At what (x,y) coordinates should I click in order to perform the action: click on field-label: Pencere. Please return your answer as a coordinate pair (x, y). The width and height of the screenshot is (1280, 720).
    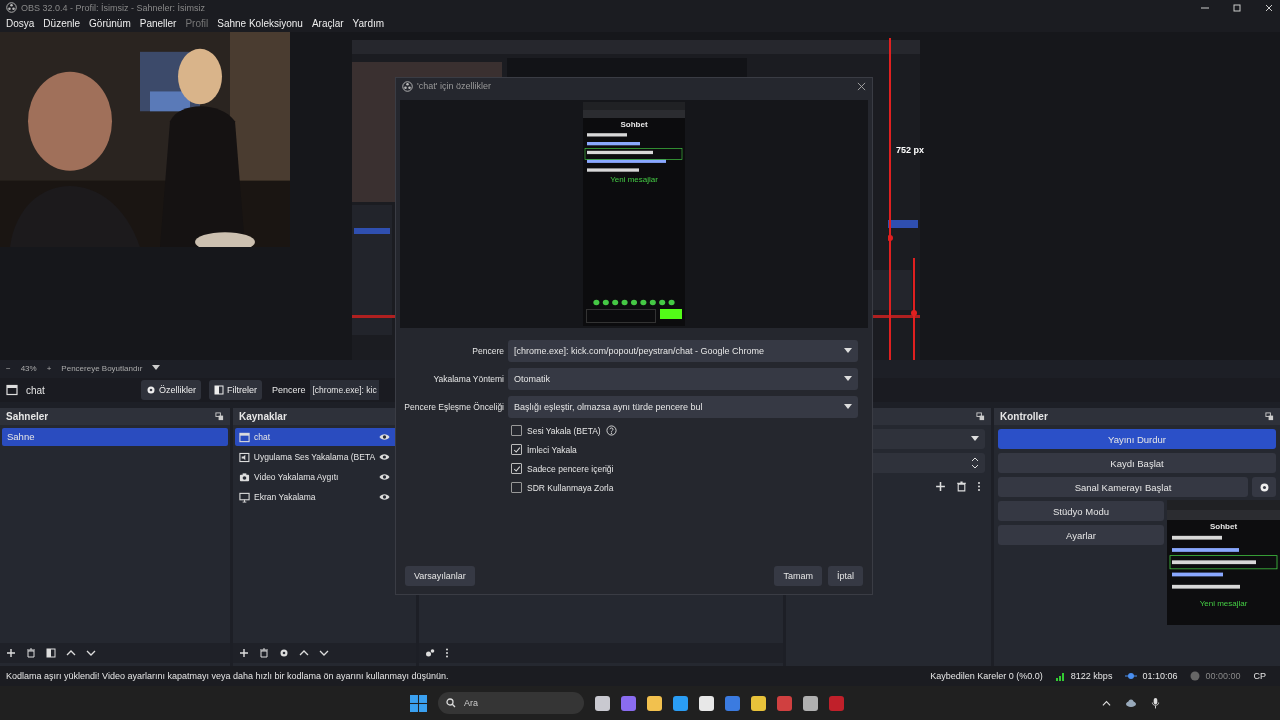
    Looking at the image, I should click on (487, 351).